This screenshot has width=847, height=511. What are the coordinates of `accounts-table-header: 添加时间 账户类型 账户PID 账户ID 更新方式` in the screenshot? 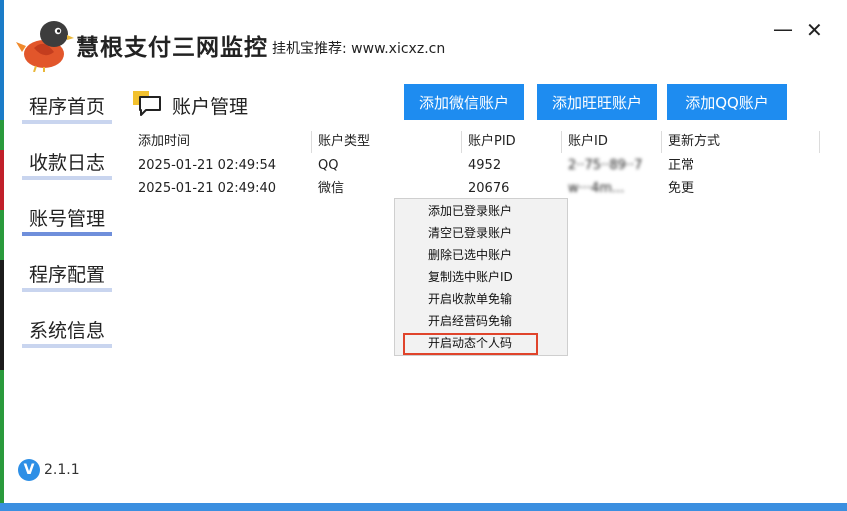 It's located at (476, 142).